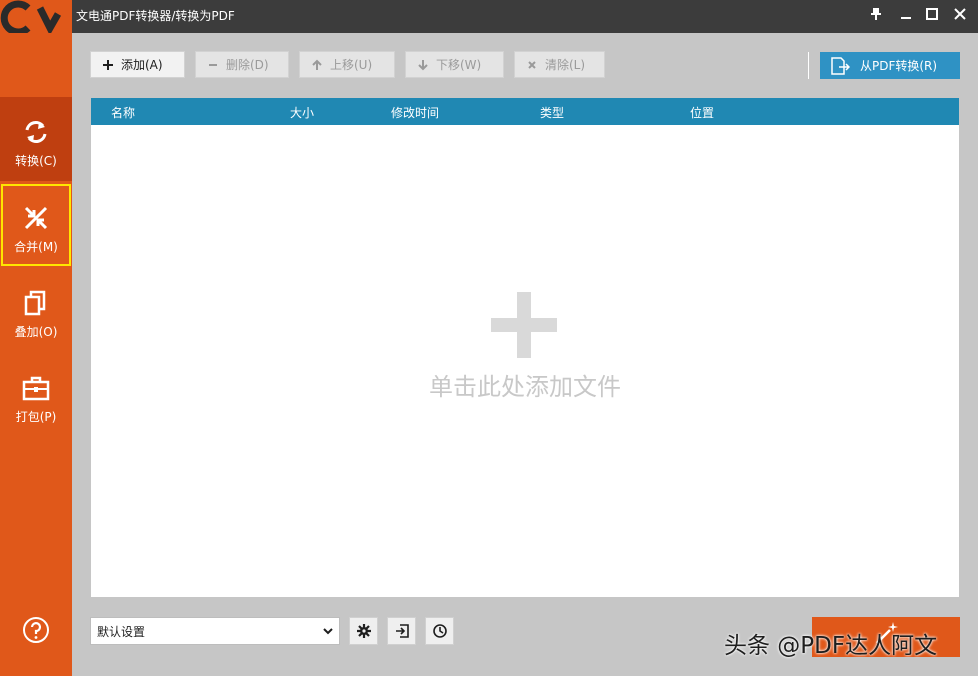  I want to click on sidebar-item-label: 叠加(O), so click(36, 332).